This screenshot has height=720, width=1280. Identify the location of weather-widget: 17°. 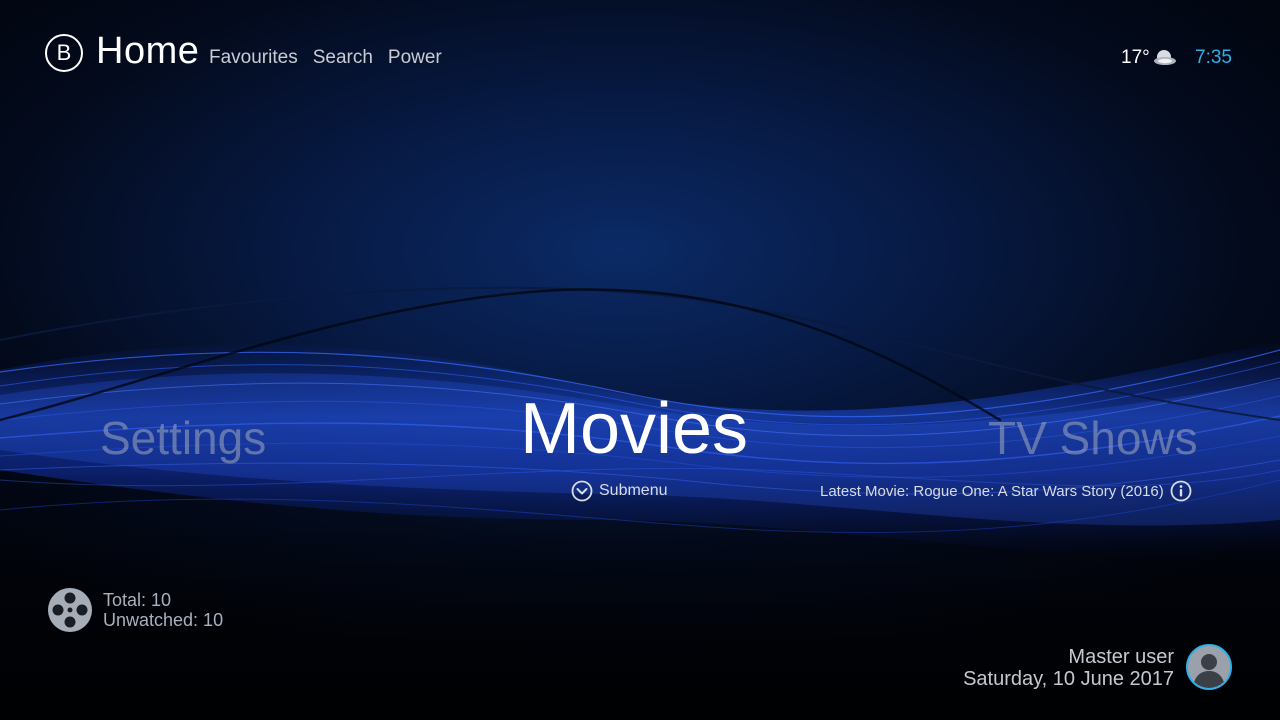
(1149, 58).